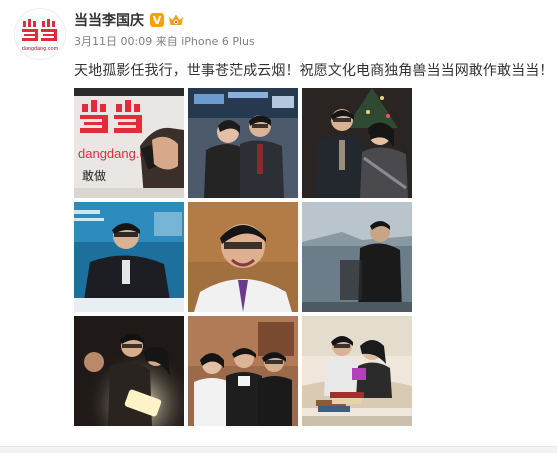 The height and width of the screenshot is (453, 557). I want to click on photo-group-of-three, so click(243, 371).